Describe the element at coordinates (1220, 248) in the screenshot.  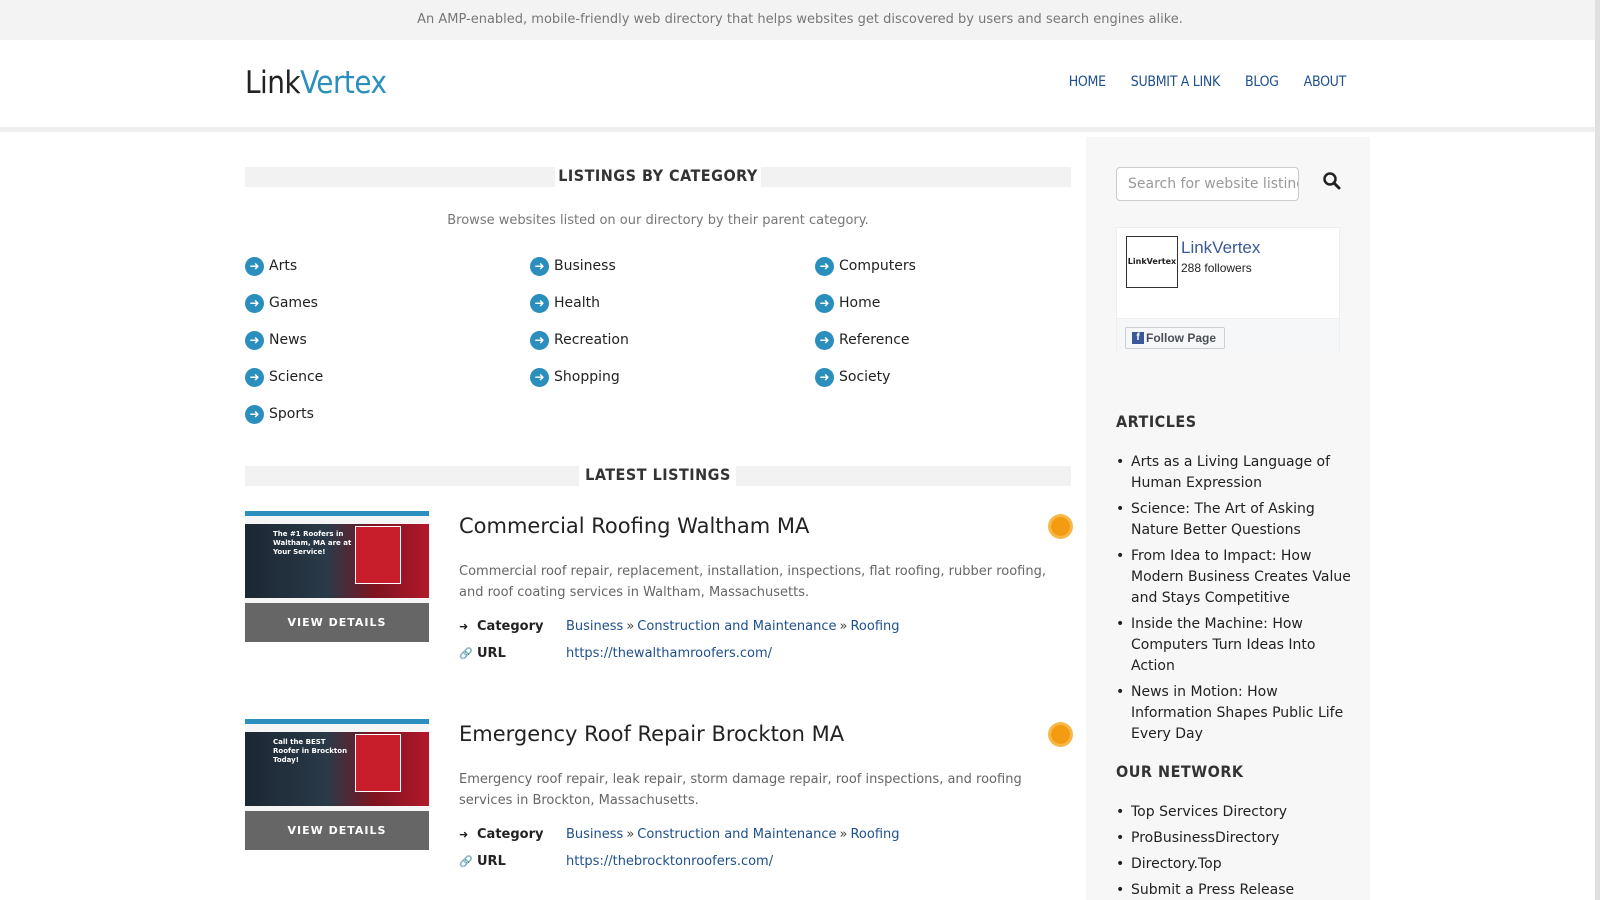
I see `page-name: LinkVertex` at that location.